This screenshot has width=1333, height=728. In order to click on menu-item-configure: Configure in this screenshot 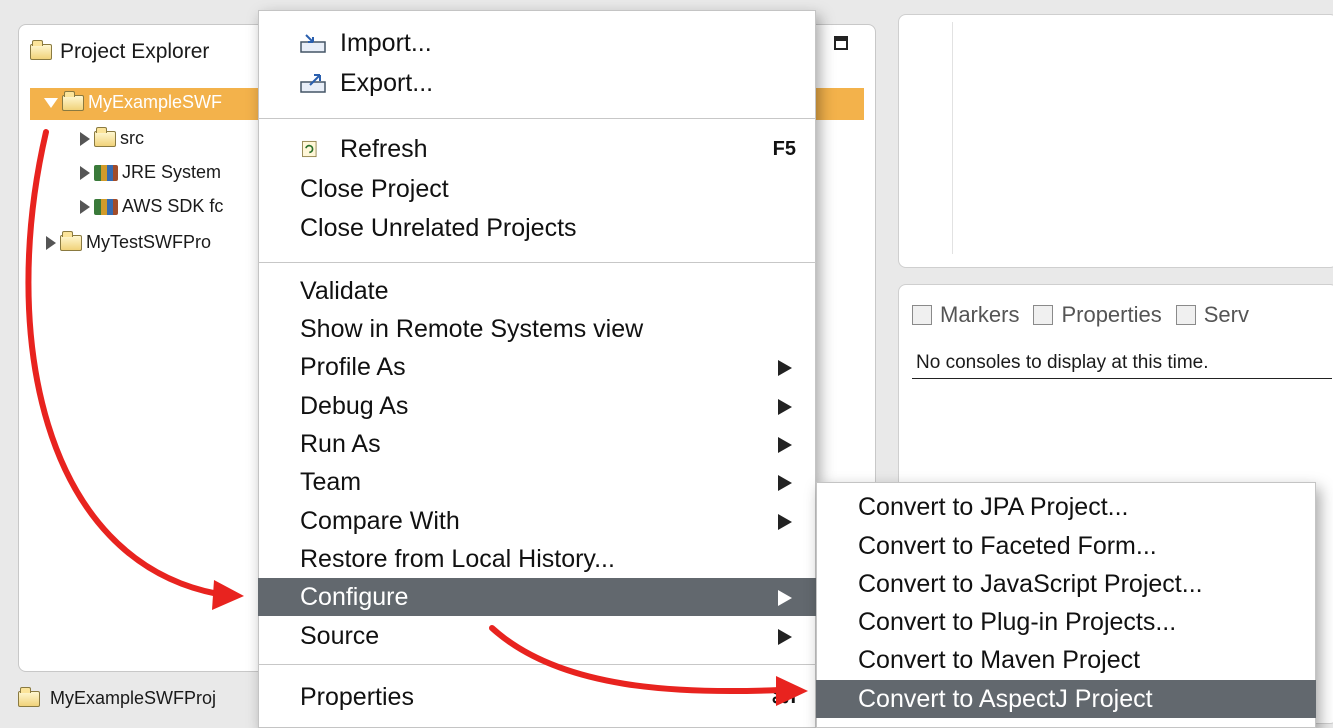, I will do `click(537, 597)`.